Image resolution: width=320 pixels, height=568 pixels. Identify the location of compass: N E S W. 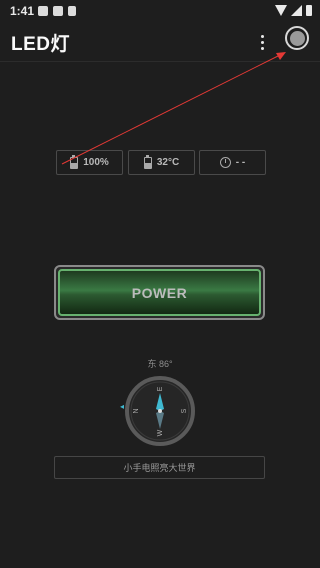
(160, 411).